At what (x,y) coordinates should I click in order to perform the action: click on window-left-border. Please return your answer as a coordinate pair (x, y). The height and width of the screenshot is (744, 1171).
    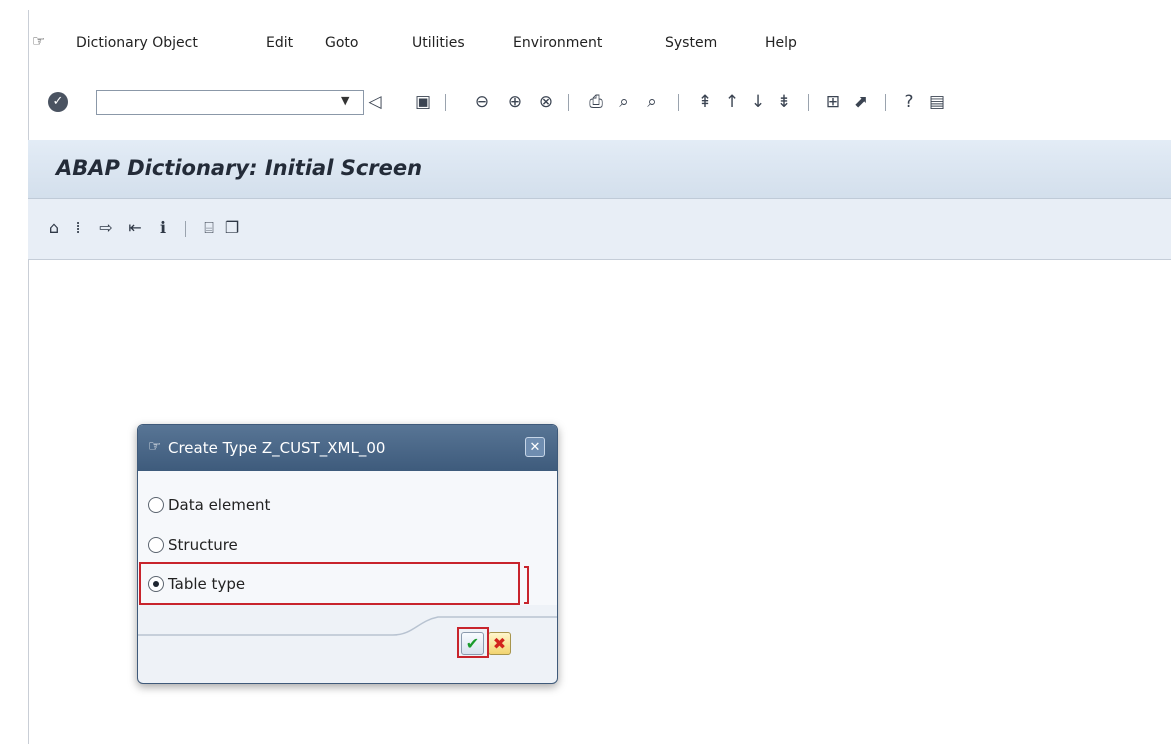
    Looking at the image, I should click on (28, 377).